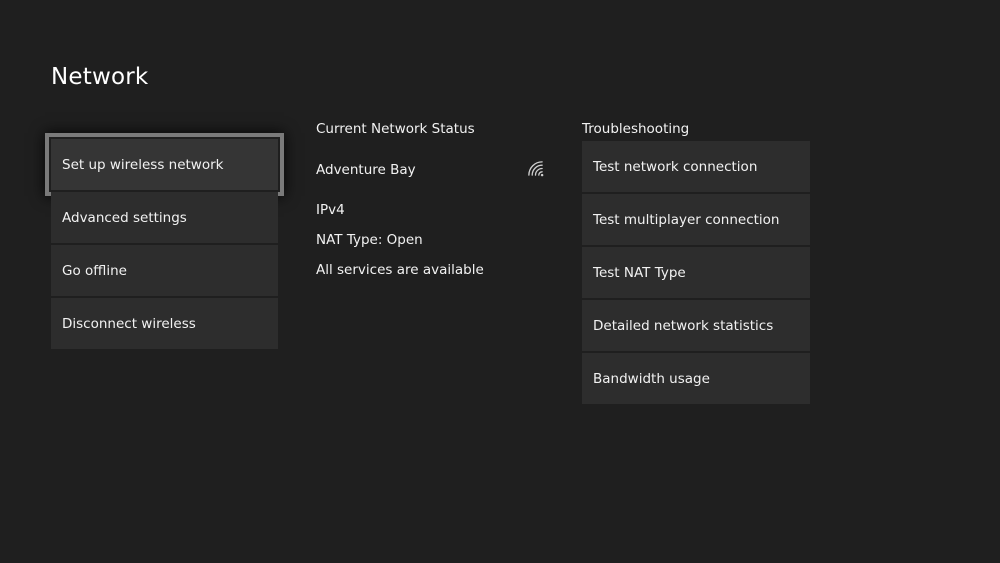 The image size is (1000, 563). What do you see at coordinates (675, 167) in the screenshot?
I see `menu-item-label: Test network connection` at bounding box center [675, 167].